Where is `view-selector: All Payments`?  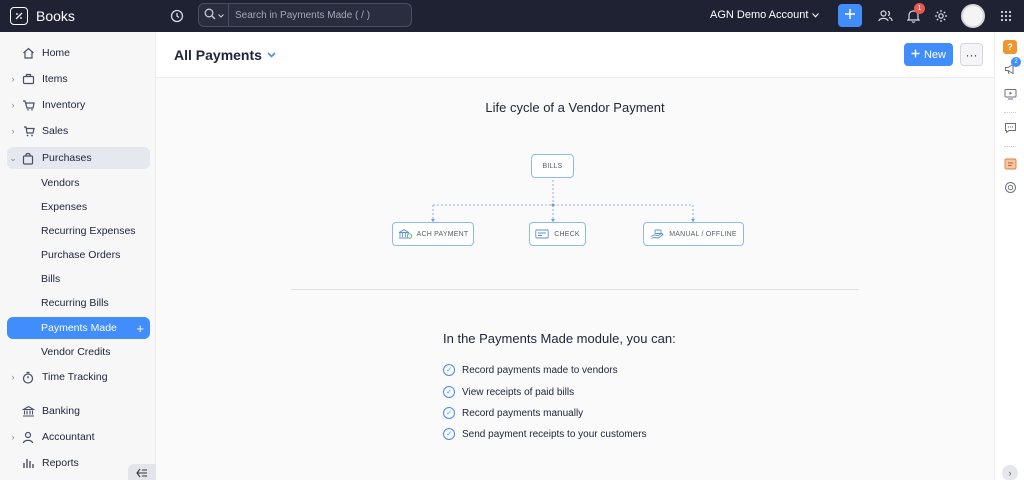 view-selector: All Payments is located at coordinates (225, 55).